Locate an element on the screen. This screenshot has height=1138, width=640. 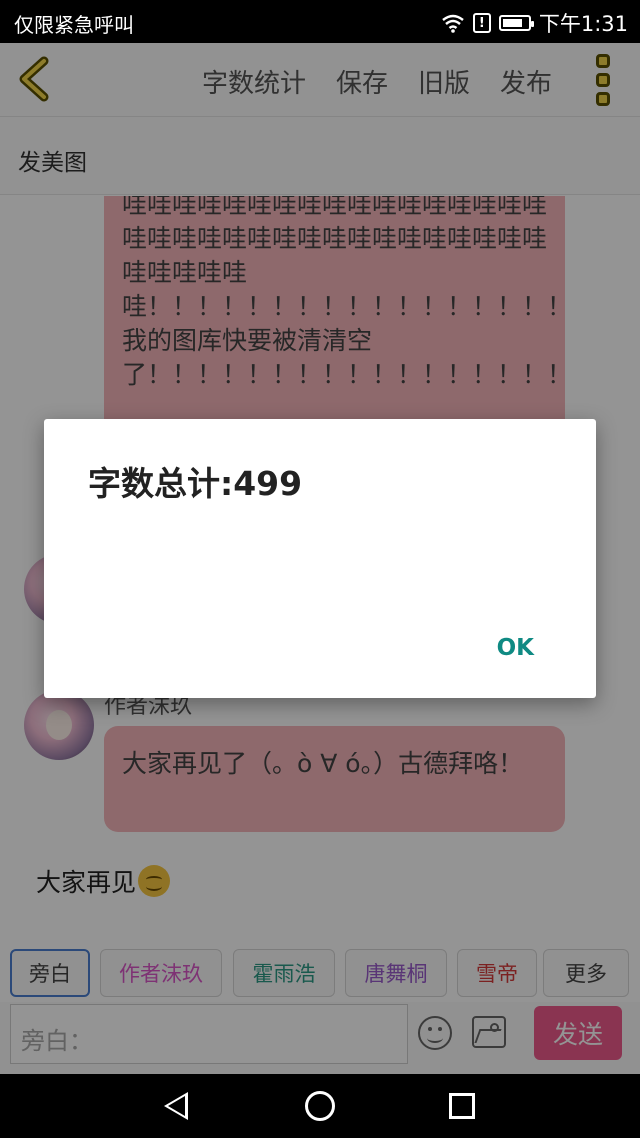
status-icons: ! 下午1:31 is located at coordinates (534, 23).